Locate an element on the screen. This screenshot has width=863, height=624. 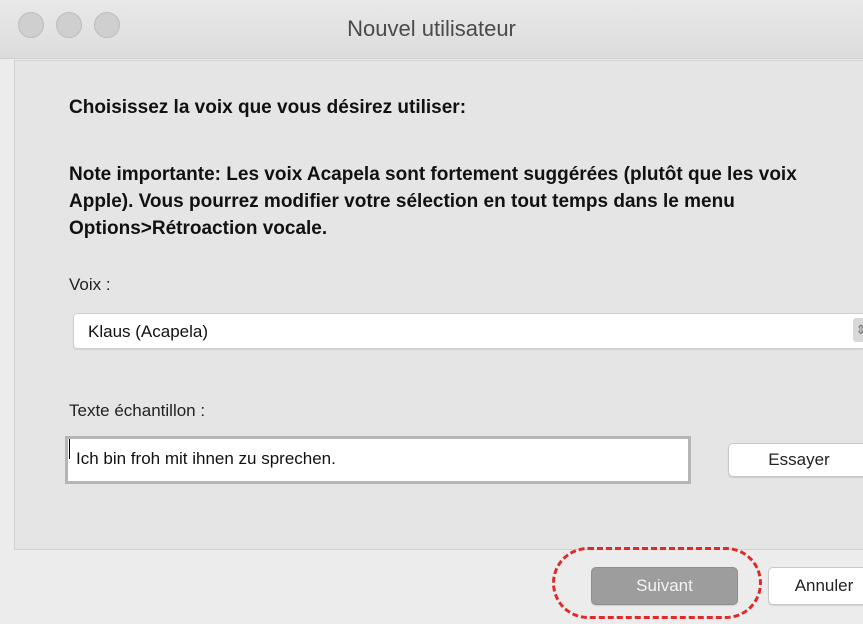
voice-select: Klaus (Acapela) ⇕ is located at coordinates (468, 331).